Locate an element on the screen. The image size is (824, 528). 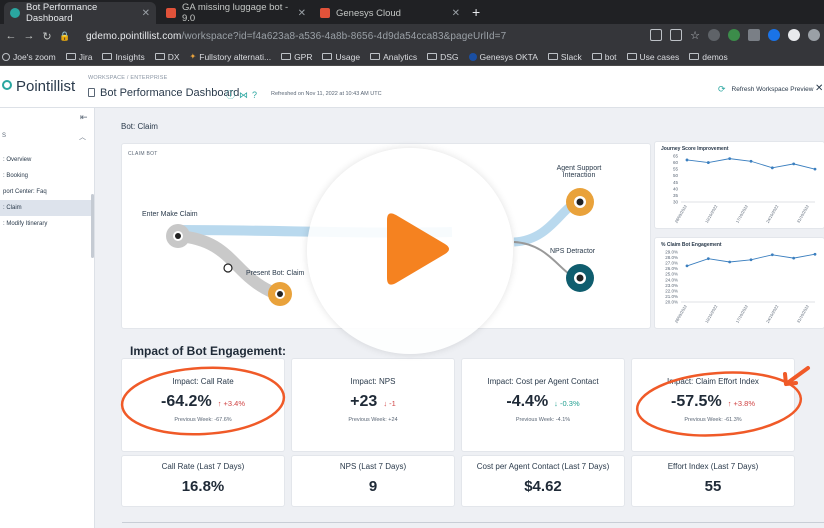
stat-title: Effort Index (Last 7 Days) is located at coordinates (713, 466).